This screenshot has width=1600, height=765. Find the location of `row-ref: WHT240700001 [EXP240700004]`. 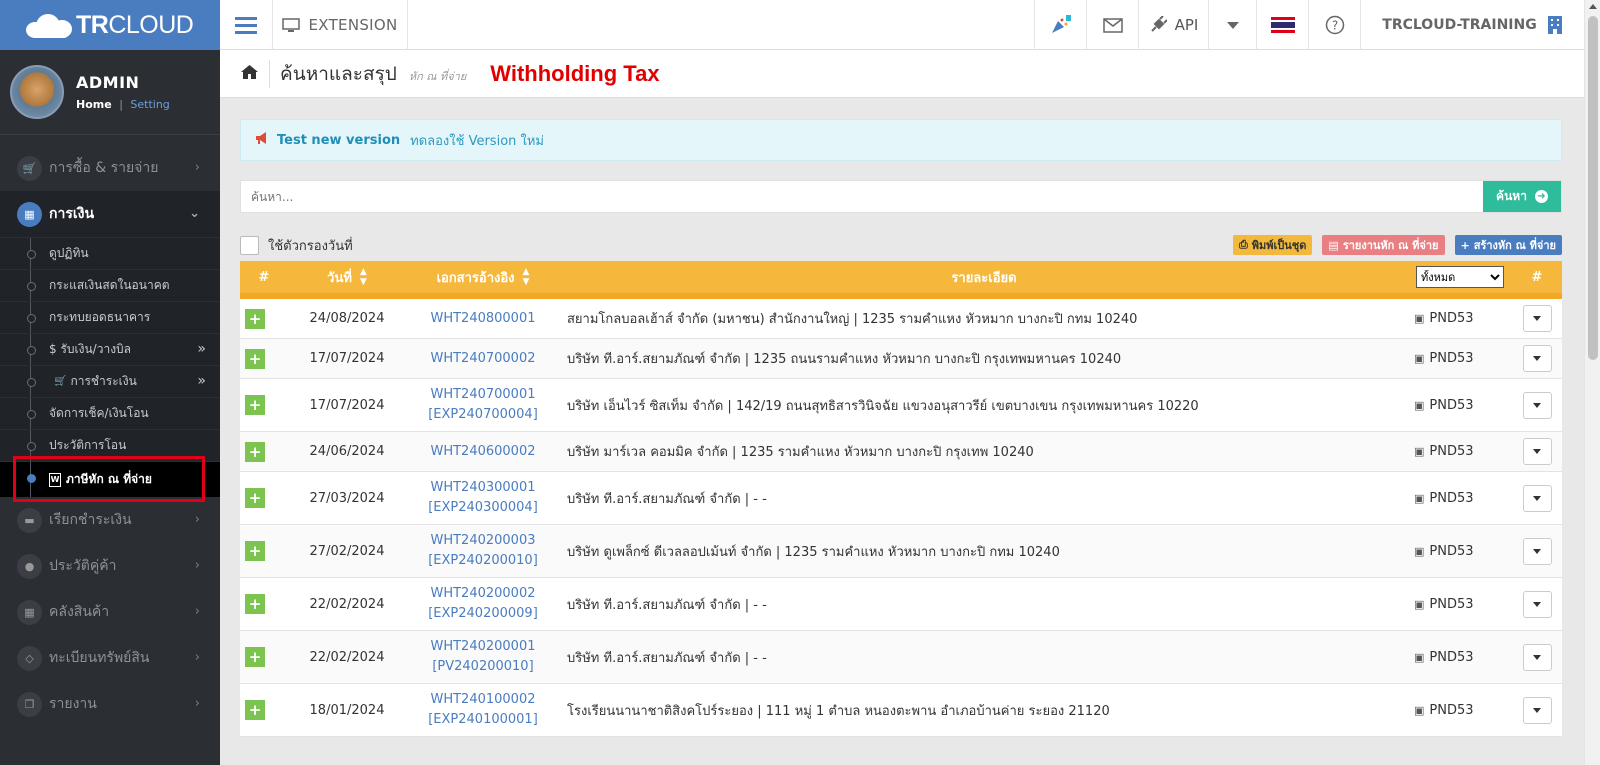

row-ref: WHT240700001 [EXP240700004] is located at coordinates (483, 405).